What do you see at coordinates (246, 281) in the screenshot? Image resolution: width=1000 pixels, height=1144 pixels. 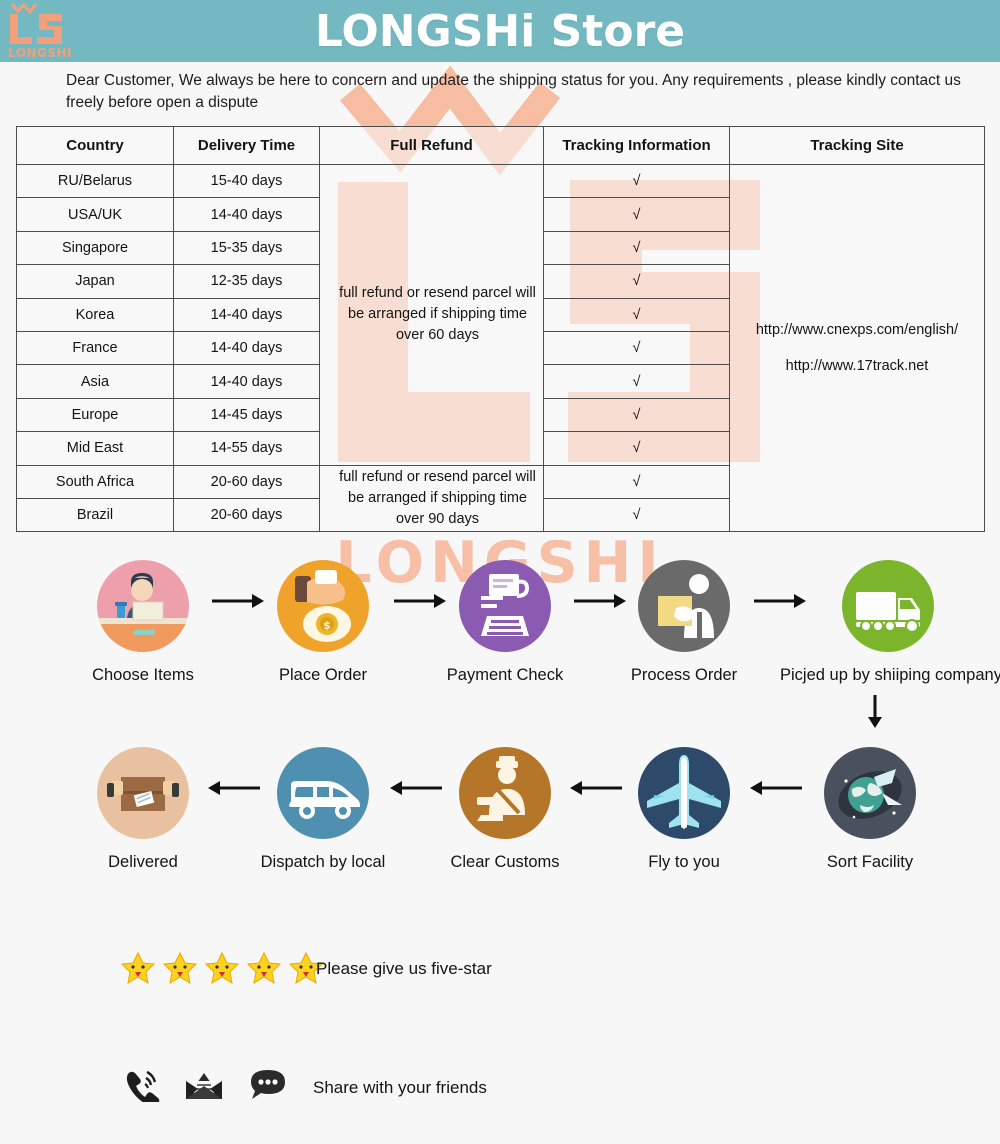 I see `cell-delivery: 12-35 days` at bounding box center [246, 281].